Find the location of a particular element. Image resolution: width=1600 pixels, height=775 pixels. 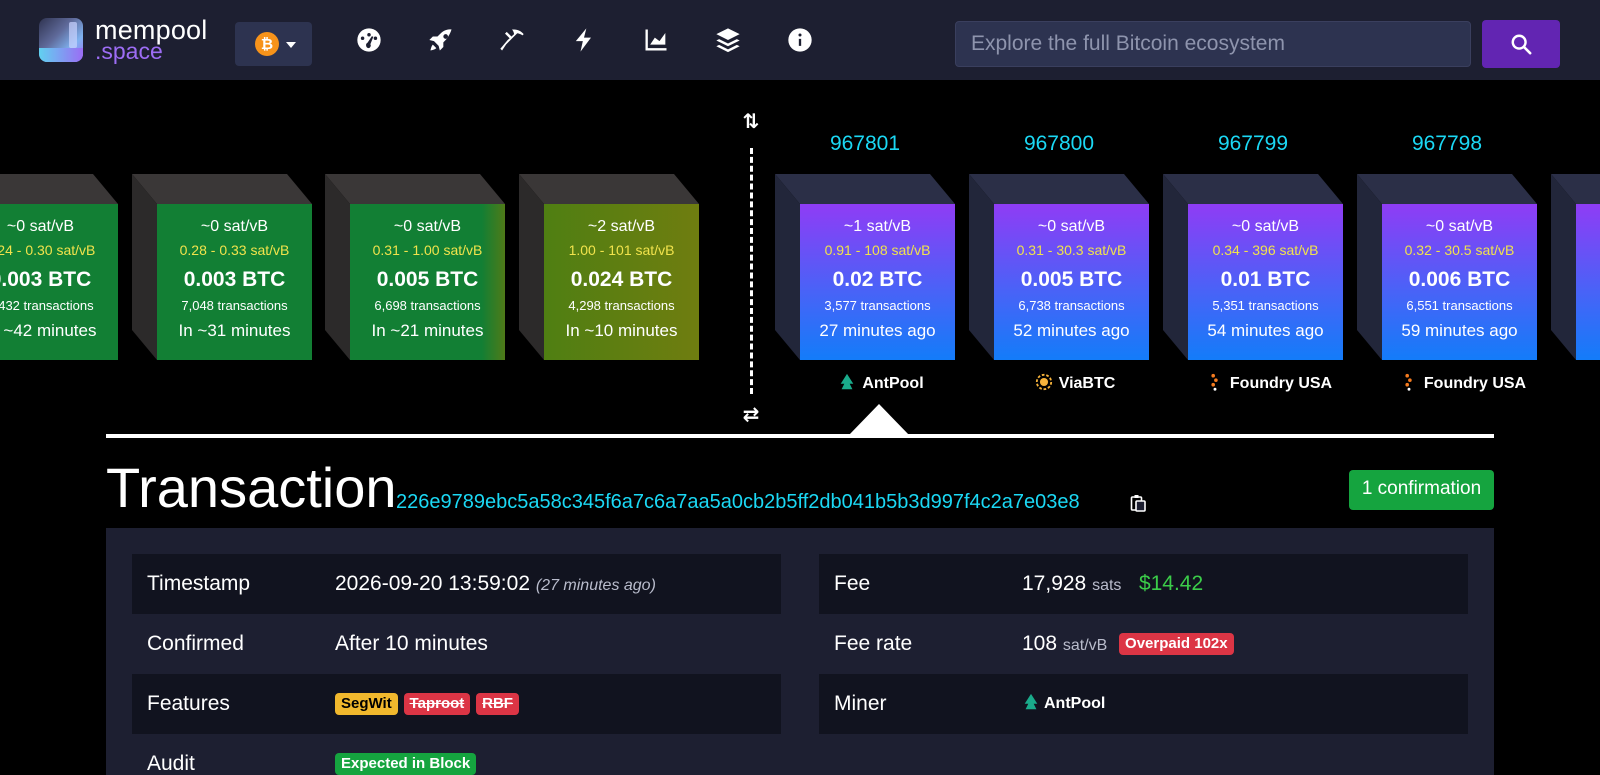

miner-row: Miner AntPool is located at coordinates (1143, 704).